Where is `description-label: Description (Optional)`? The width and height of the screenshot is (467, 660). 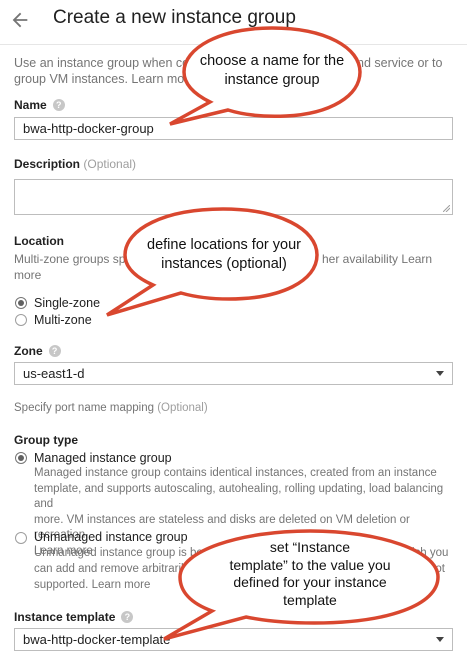 description-label: Description (Optional) is located at coordinates (75, 164).